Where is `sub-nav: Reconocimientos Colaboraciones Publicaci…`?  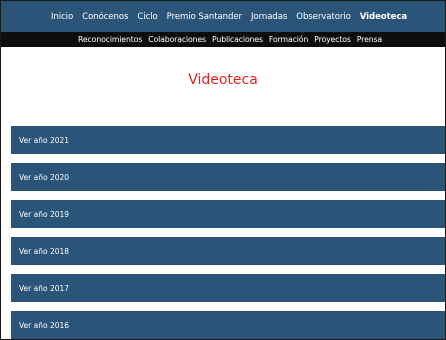
sub-nav: Reconocimientos Colaboraciones Publicaci… is located at coordinates (223, 39).